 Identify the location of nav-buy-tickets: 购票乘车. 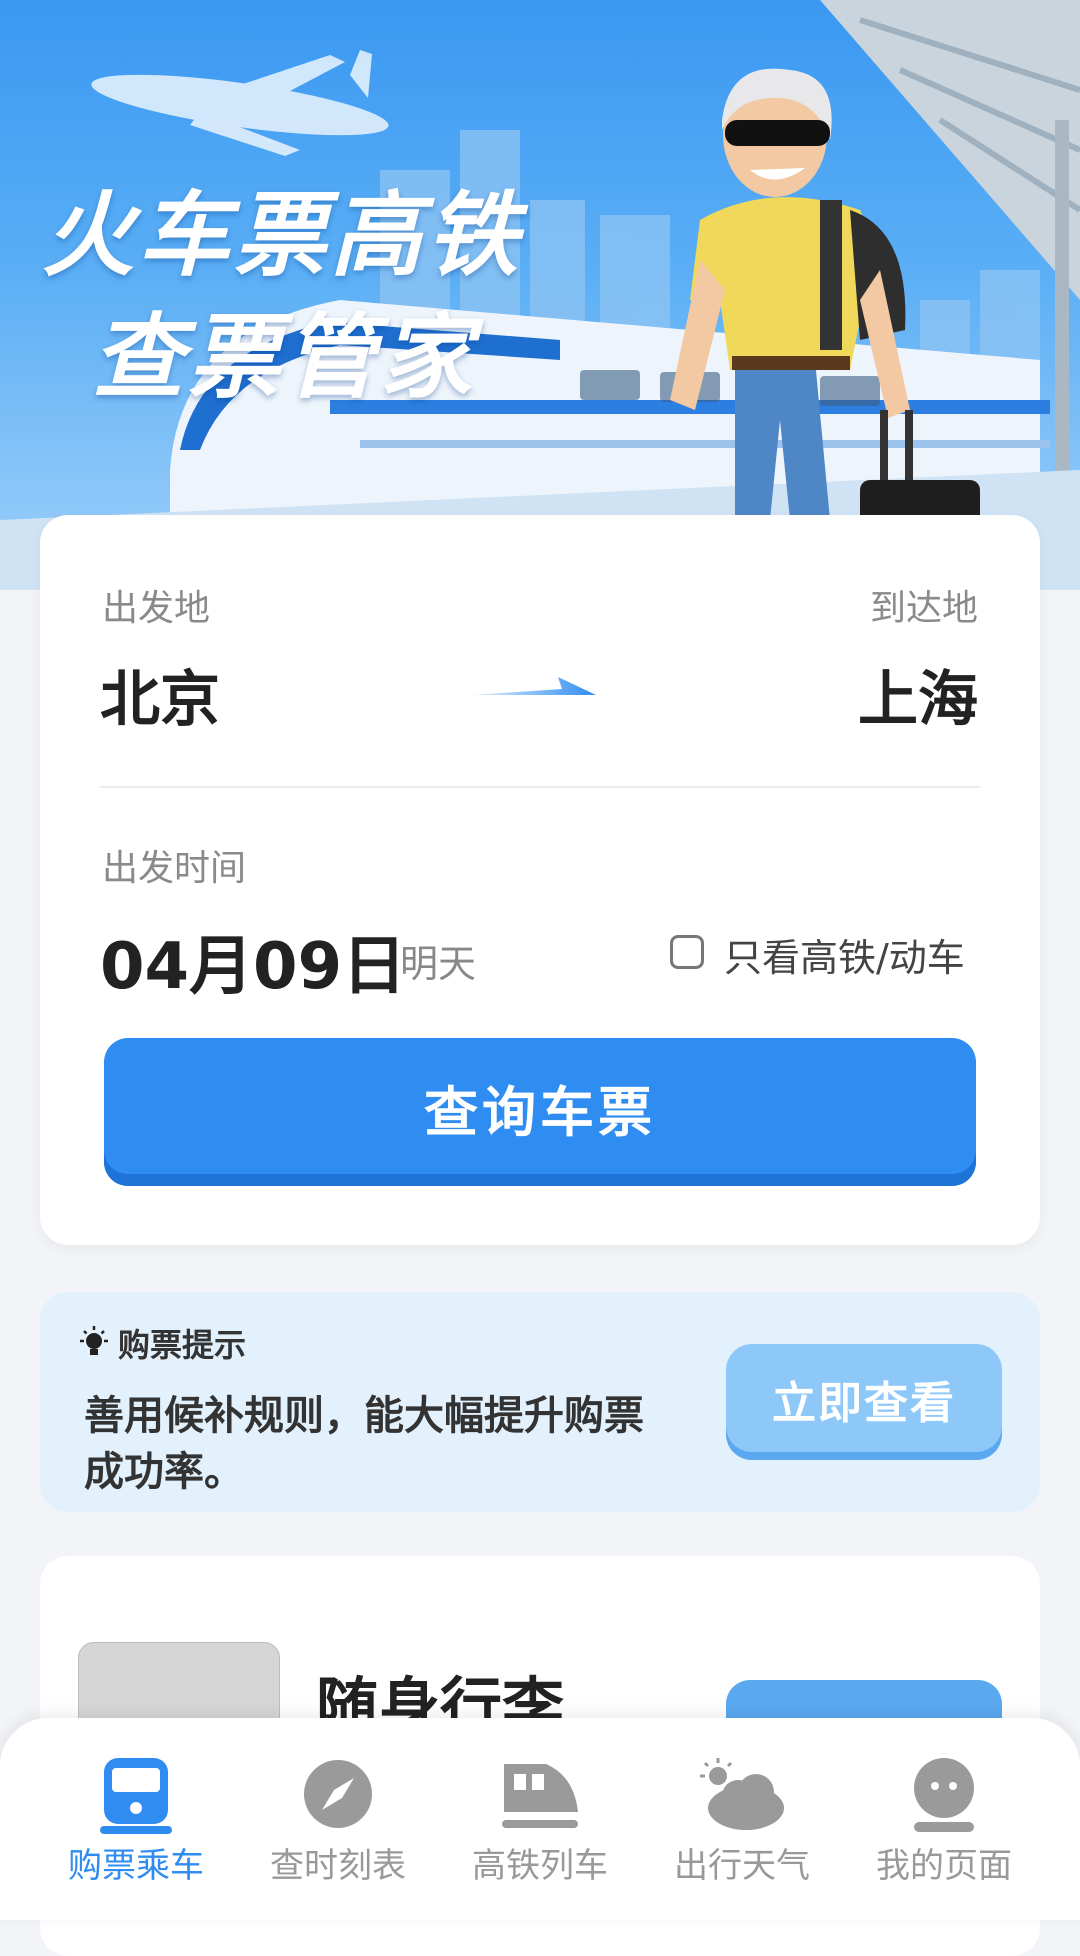
(136, 1819).